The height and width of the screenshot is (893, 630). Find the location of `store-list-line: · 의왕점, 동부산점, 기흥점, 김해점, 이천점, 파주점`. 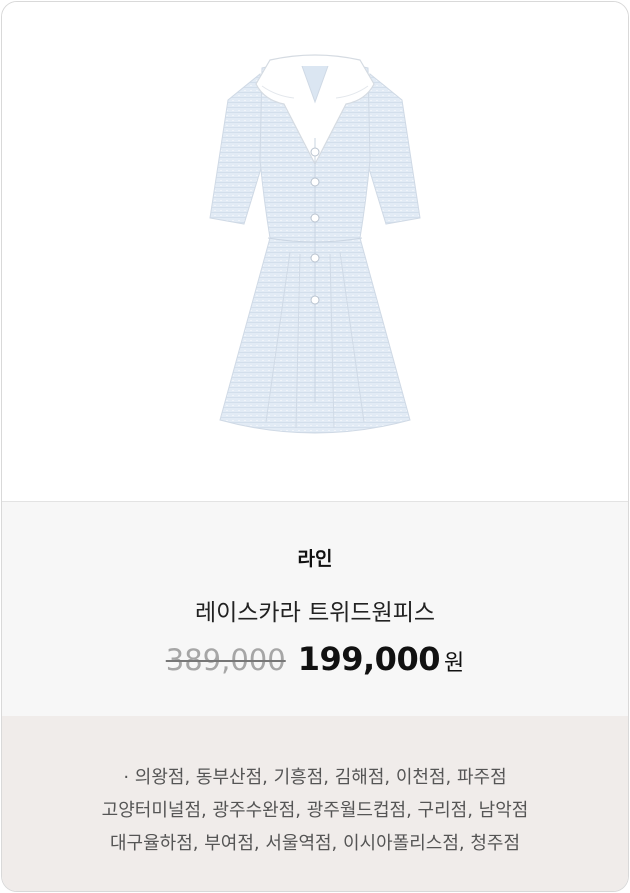

store-list-line: · 의왕점, 동부산점, 기흥점, 김해점, 이천점, 파주점 is located at coordinates (315, 777).